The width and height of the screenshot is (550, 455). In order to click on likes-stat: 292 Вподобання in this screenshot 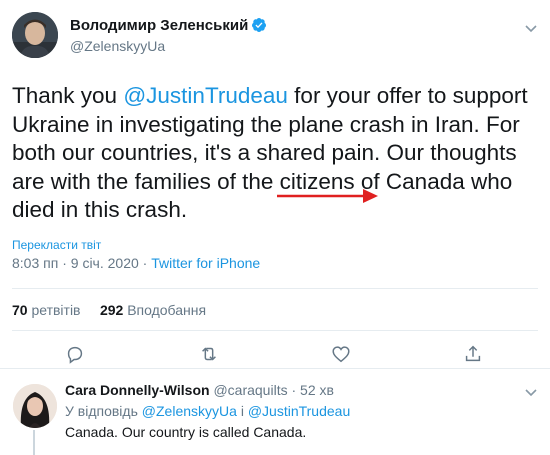, I will do `click(153, 310)`.